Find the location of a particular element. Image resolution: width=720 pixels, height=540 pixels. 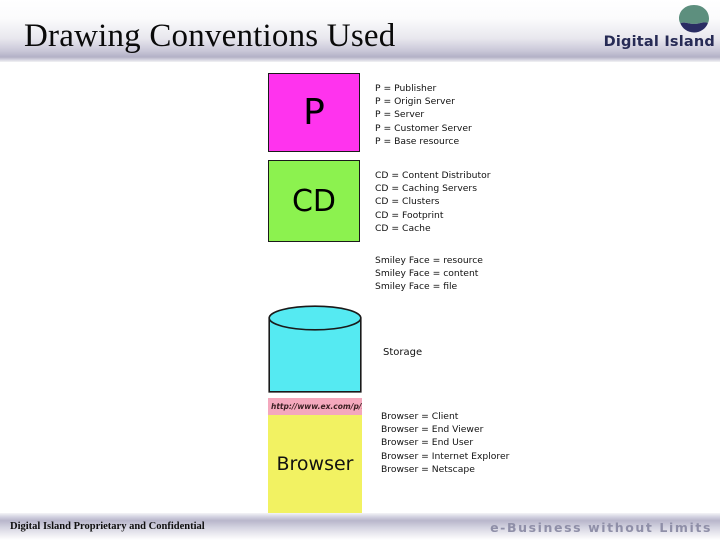

browser-url-bar: http://www.ex.com/p/r is located at coordinates (315, 406).